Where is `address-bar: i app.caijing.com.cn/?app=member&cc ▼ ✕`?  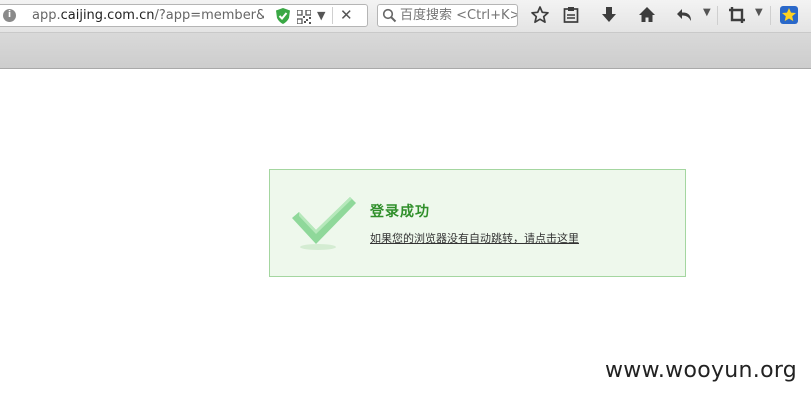 address-bar: i app.caijing.com.cn/?app=member&cc ▼ ✕ is located at coordinates (184, 15).